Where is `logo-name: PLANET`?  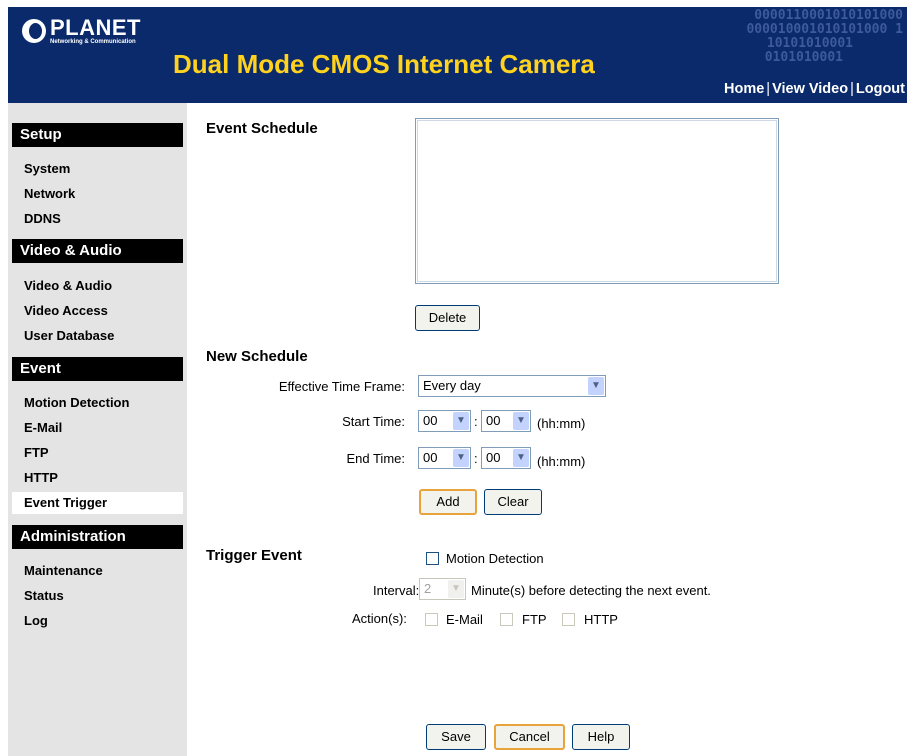
logo-name: PLANET is located at coordinates (95, 27).